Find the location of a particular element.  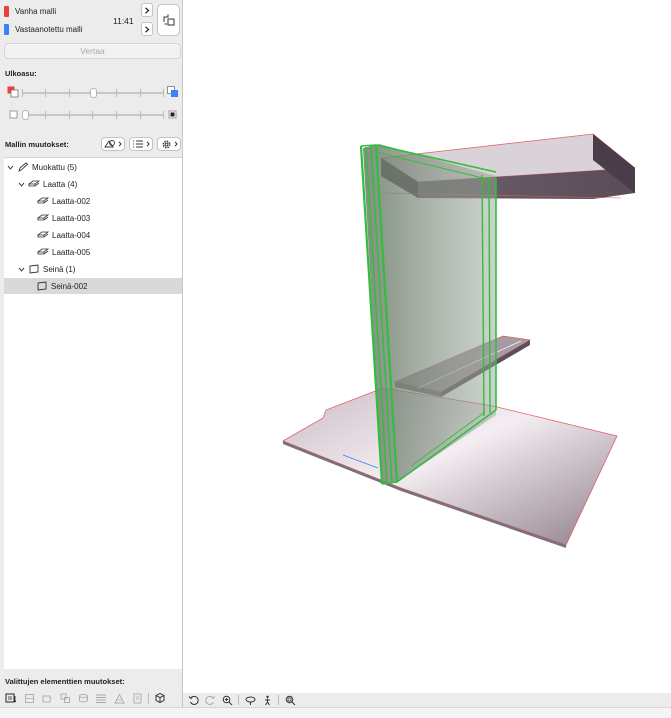

received-model-row: Vastaanotettu malli is located at coordinates (43, 29).